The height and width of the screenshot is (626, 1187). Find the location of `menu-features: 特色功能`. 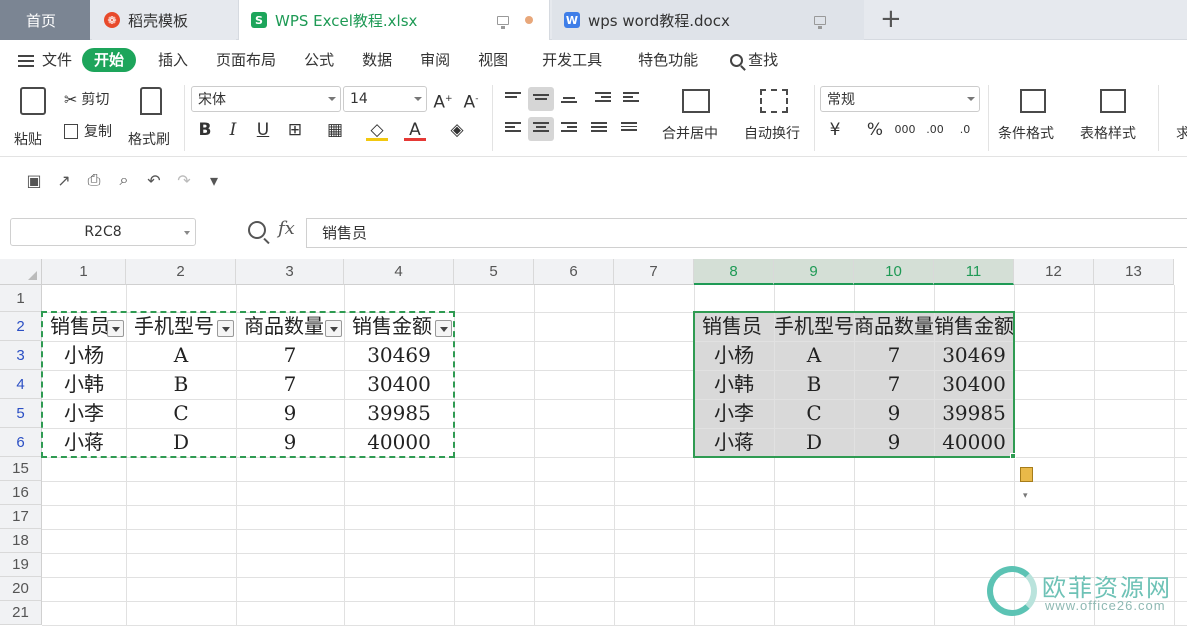

menu-features: 特色功能 is located at coordinates (664, 60).